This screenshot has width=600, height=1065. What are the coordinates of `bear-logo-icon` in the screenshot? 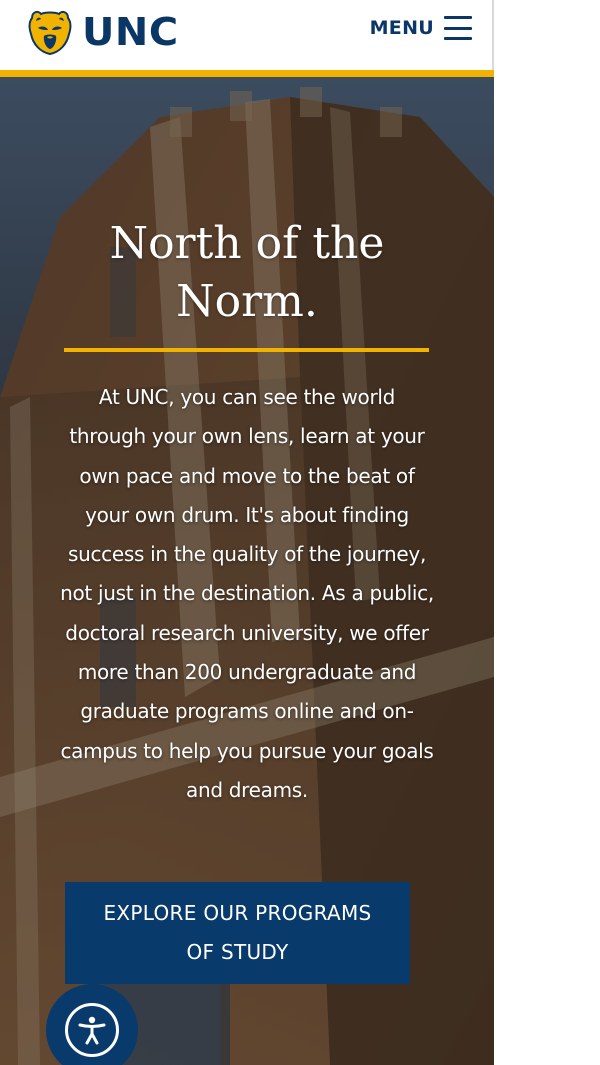 It's located at (50, 33).